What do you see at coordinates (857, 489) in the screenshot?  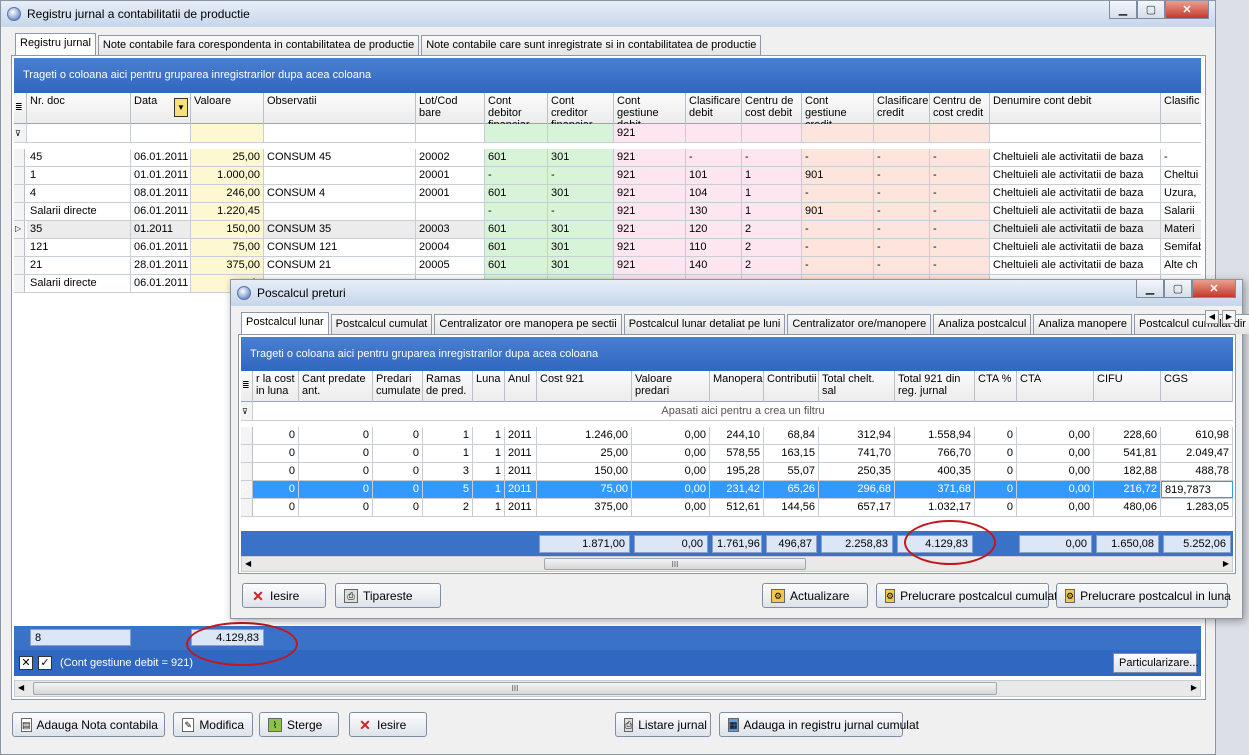 I see `table-cell: 296,68` at bounding box center [857, 489].